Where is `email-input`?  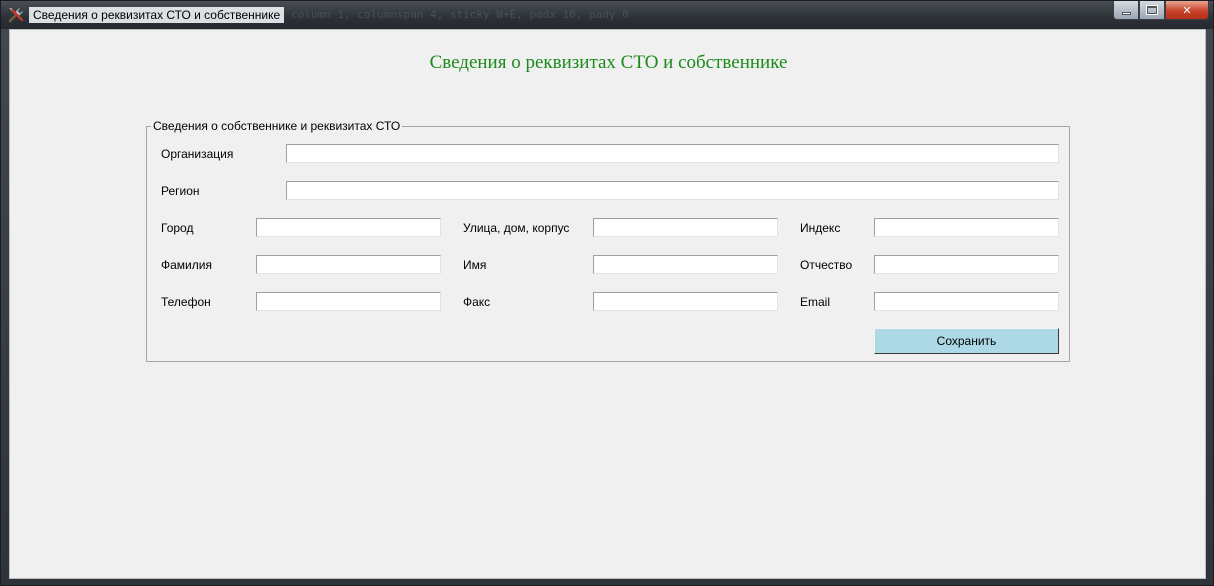 email-input is located at coordinates (966, 301).